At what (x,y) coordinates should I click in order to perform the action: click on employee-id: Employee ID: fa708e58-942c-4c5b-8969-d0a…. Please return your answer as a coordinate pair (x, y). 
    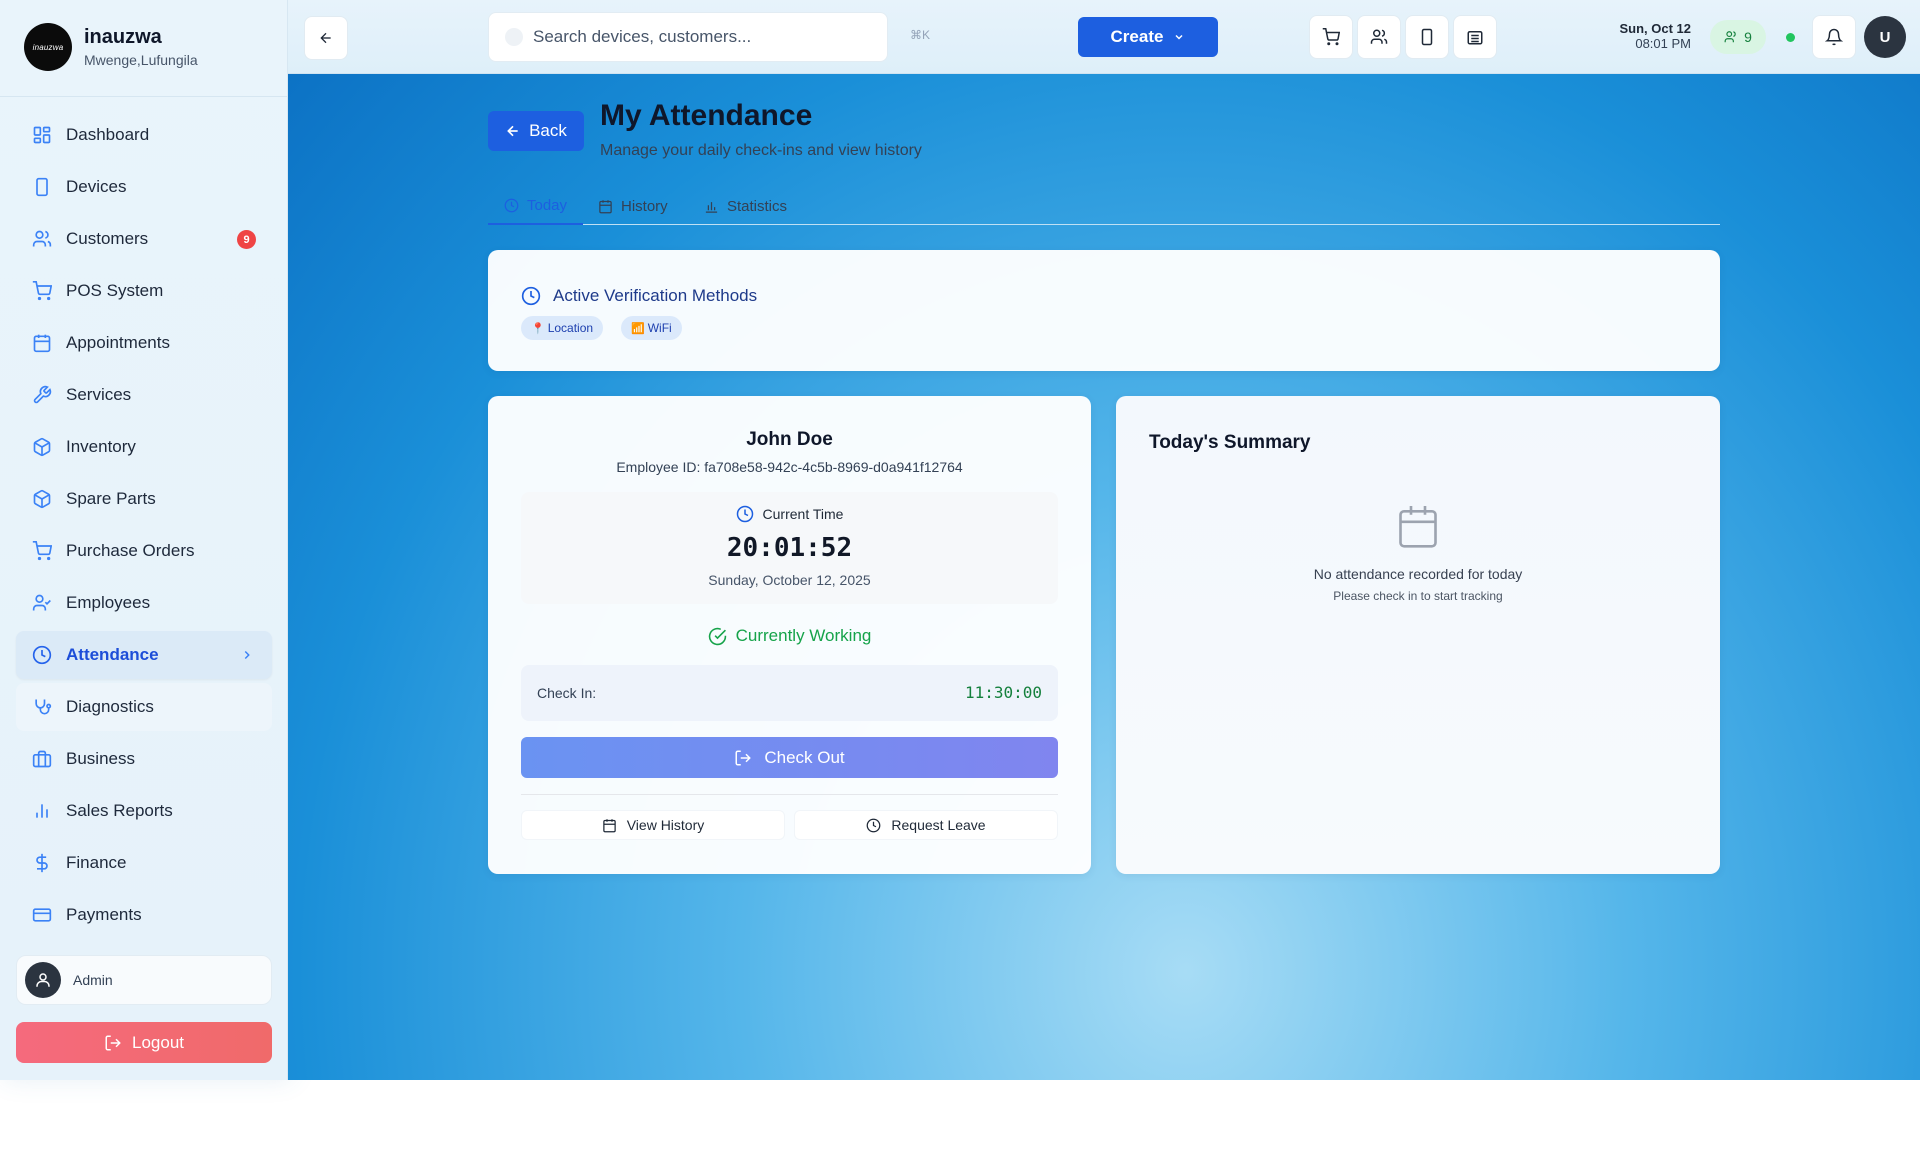
    Looking at the image, I should click on (789, 467).